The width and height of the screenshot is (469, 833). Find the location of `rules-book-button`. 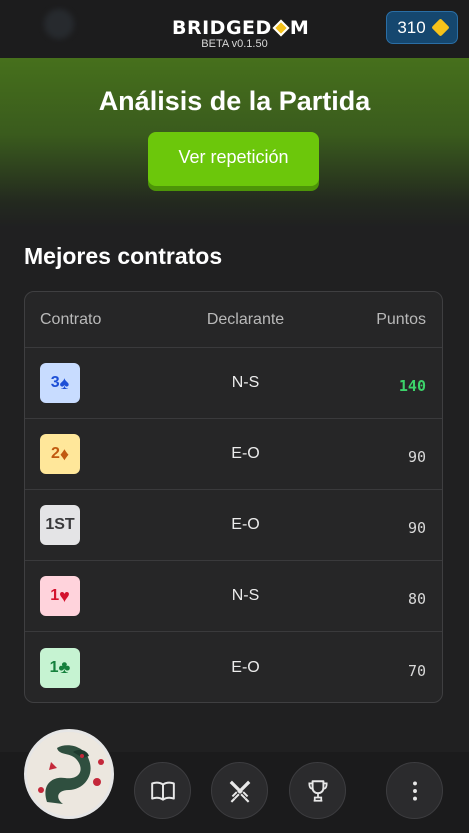

rules-book-button is located at coordinates (162, 790).